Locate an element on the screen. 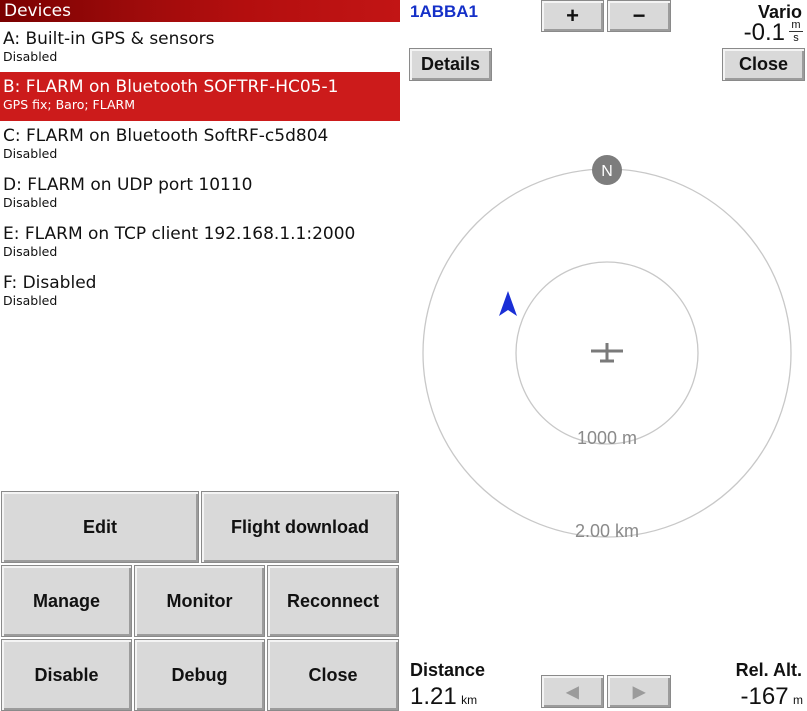 The image size is (807, 711). device-name: E: FLARM on TCP client 192.168.1.1:2000 is located at coordinates (179, 234).